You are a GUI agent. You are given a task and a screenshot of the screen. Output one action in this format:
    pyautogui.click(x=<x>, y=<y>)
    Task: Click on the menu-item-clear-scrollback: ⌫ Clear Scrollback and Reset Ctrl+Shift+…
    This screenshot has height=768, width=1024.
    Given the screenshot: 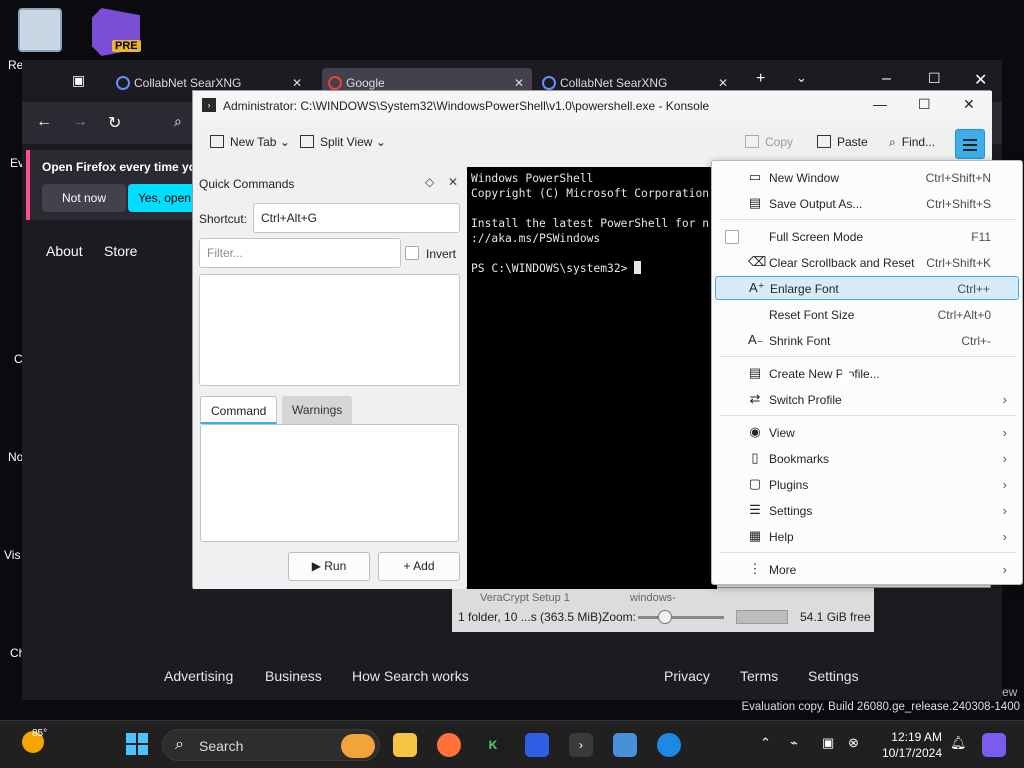 What is the action you would take?
    pyautogui.click(x=867, y=263)
    